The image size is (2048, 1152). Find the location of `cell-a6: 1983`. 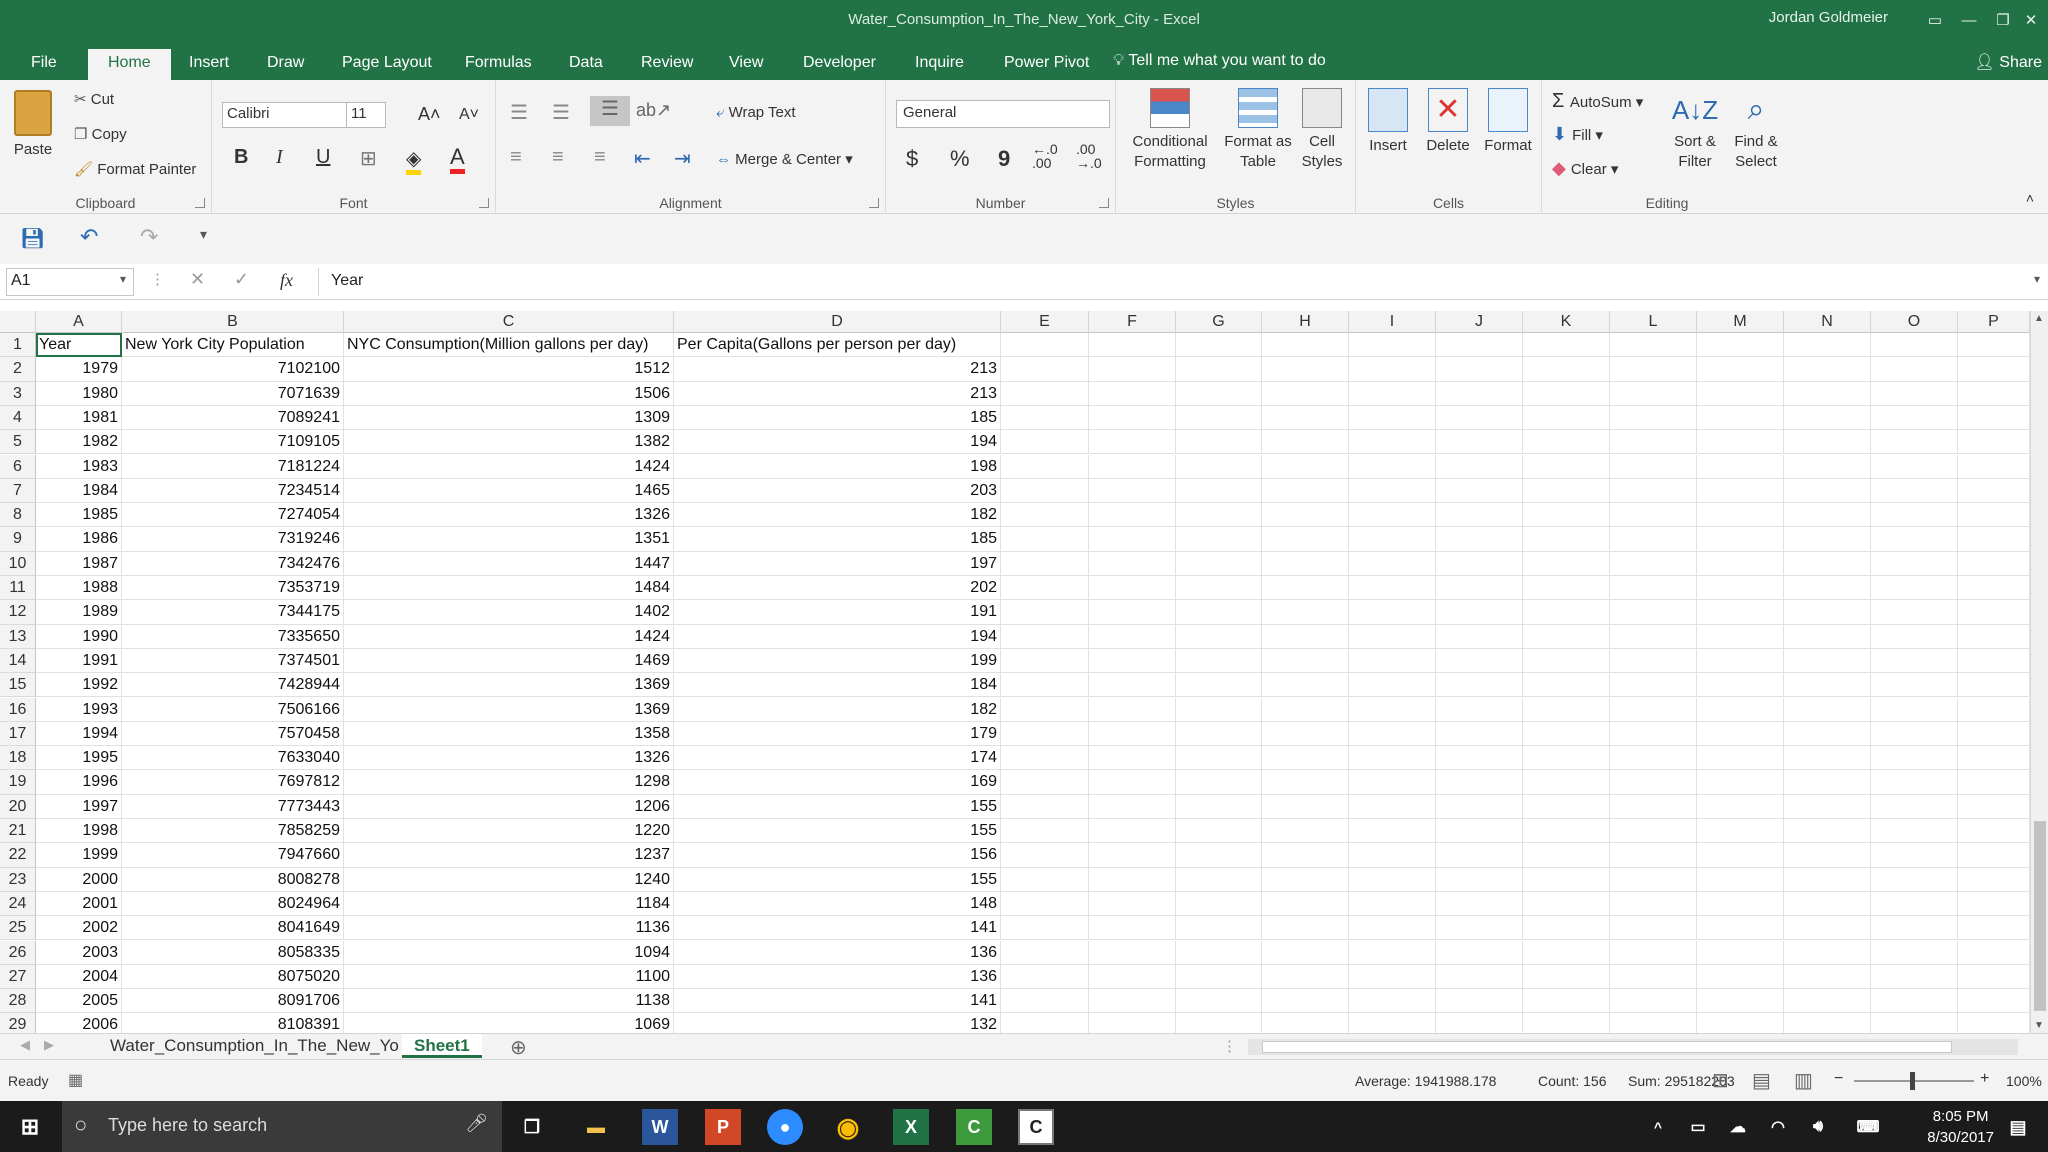

cell-a6: 1983 is located at coordinates (79, 466).